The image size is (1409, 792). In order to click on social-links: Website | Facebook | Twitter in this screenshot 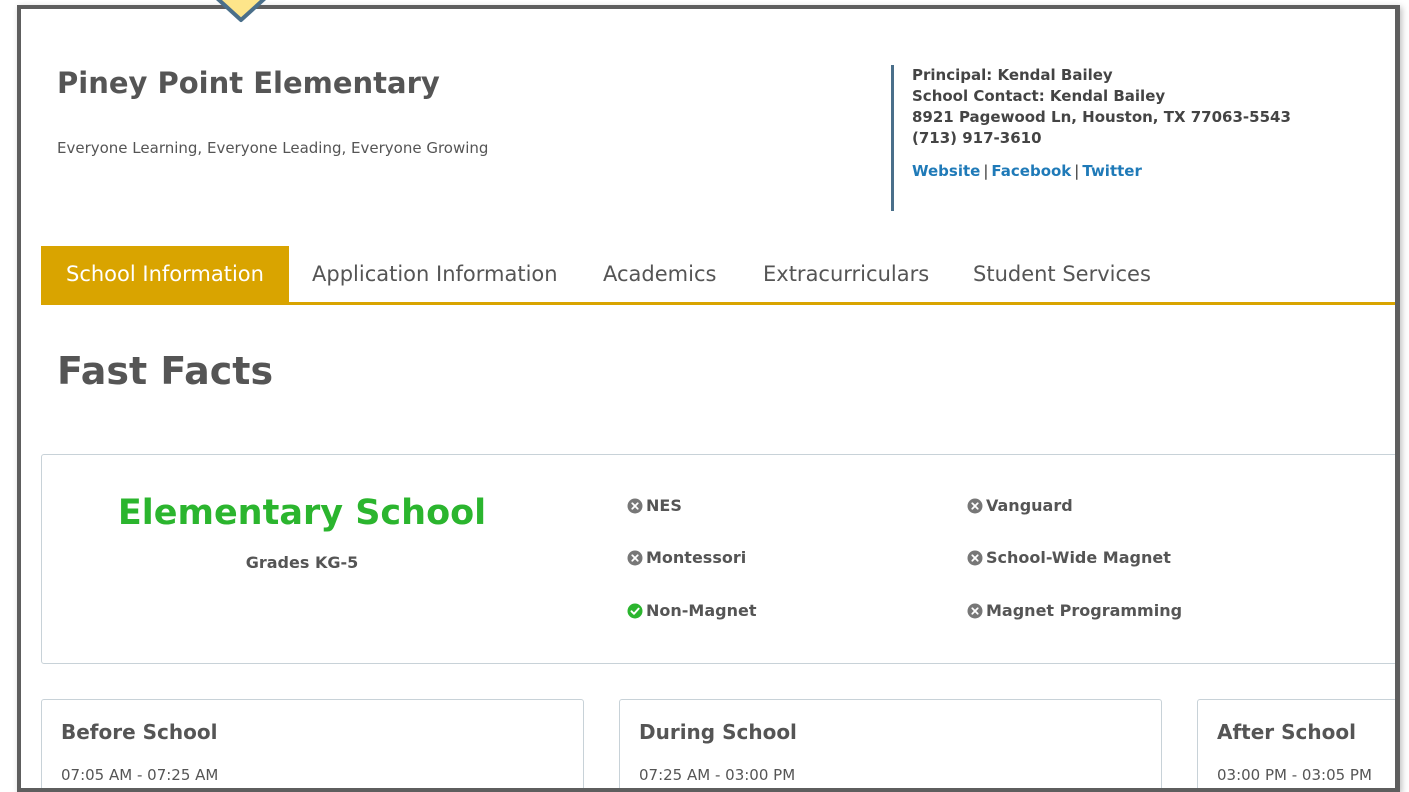, I will do `click(1101, 171)`.